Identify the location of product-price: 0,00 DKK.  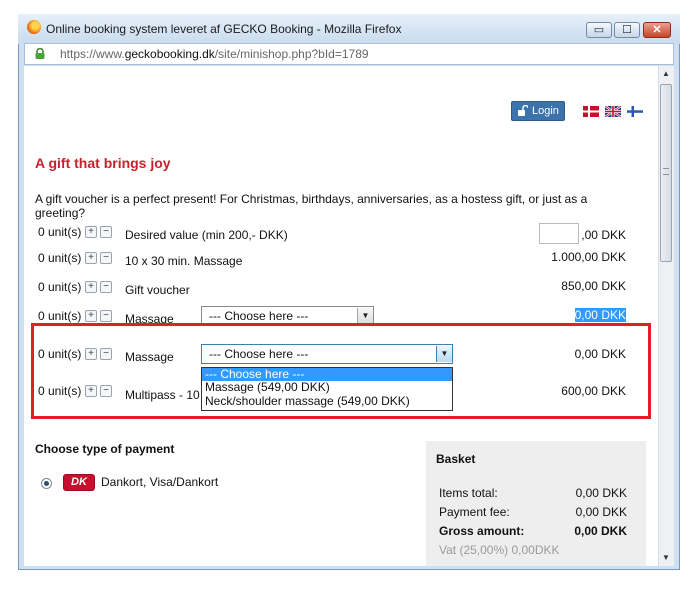
(566, 315).